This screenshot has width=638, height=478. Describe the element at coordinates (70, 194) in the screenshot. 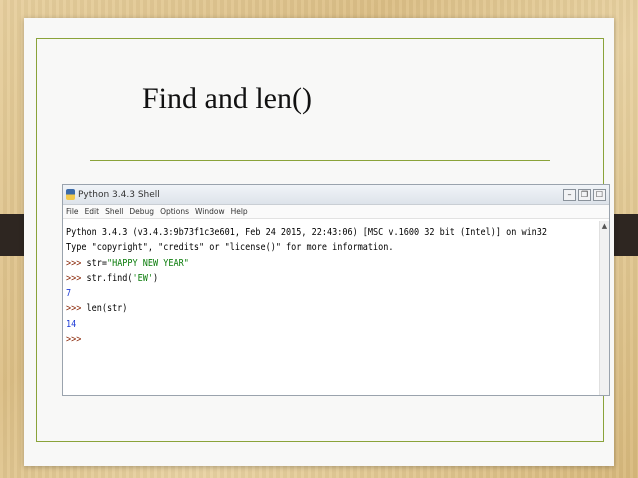

I see `python-icon` at that location.